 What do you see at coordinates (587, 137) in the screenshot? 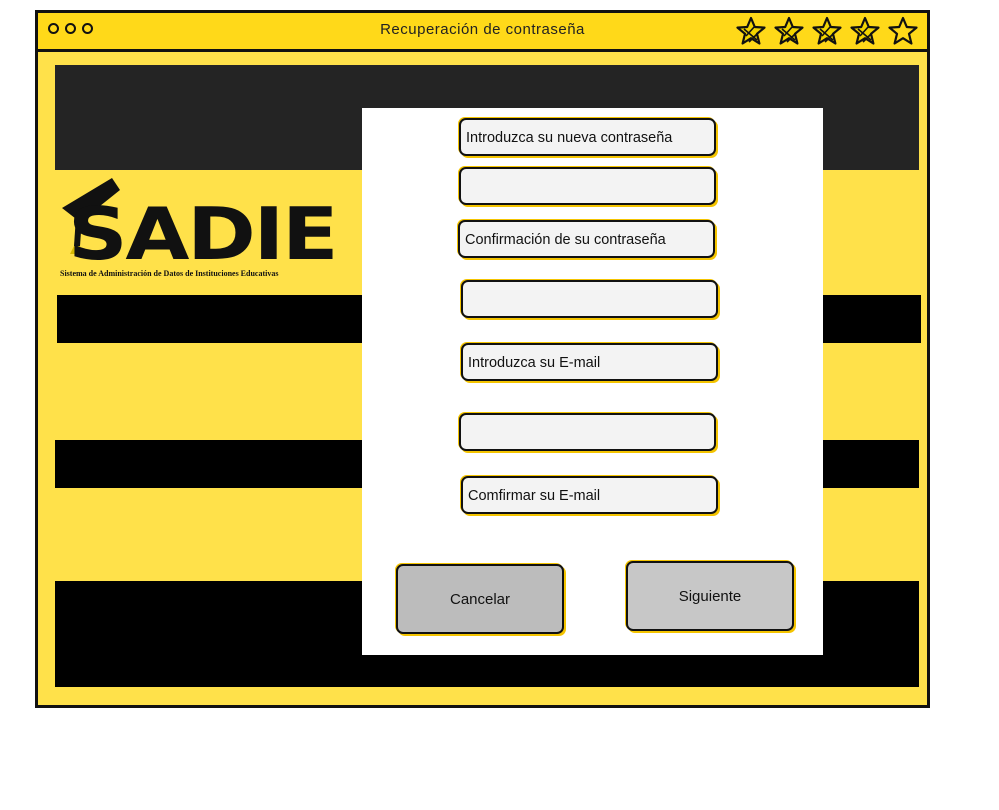
I see `new-password-label: Introduzca su nueva contraseña` at bounding box center [587, 137].